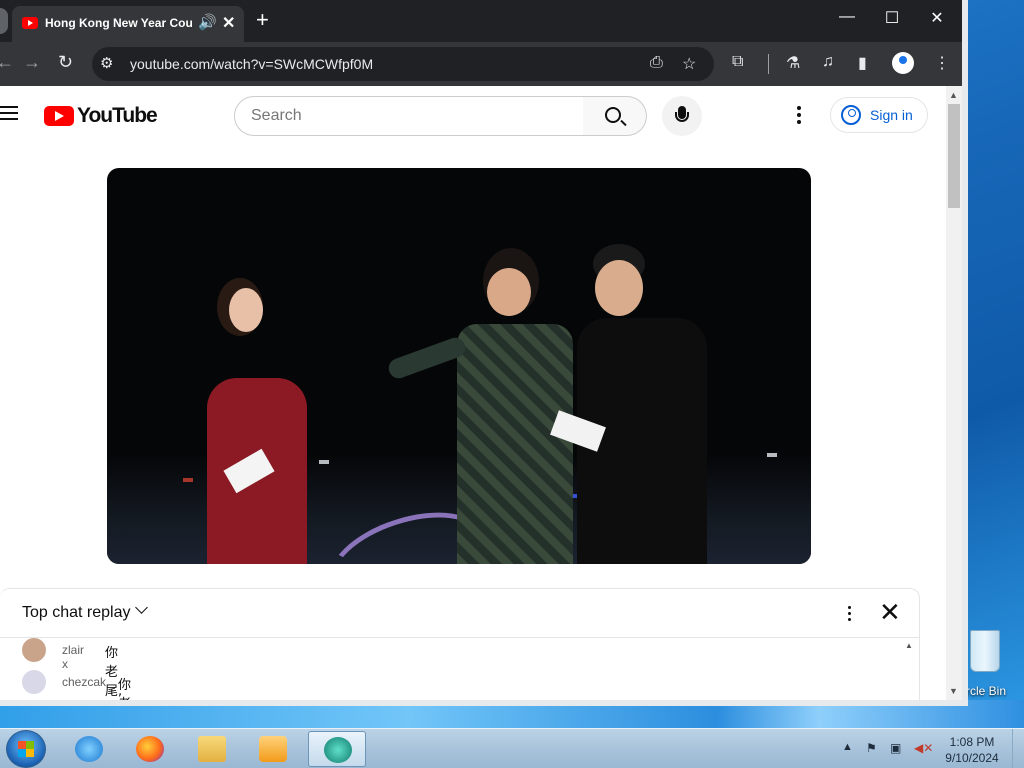  What do you see at coordinates (954, 393) in the screenshot?
I see `page-scrollbar: ▲ ▼` at bounding box center [954, 393].